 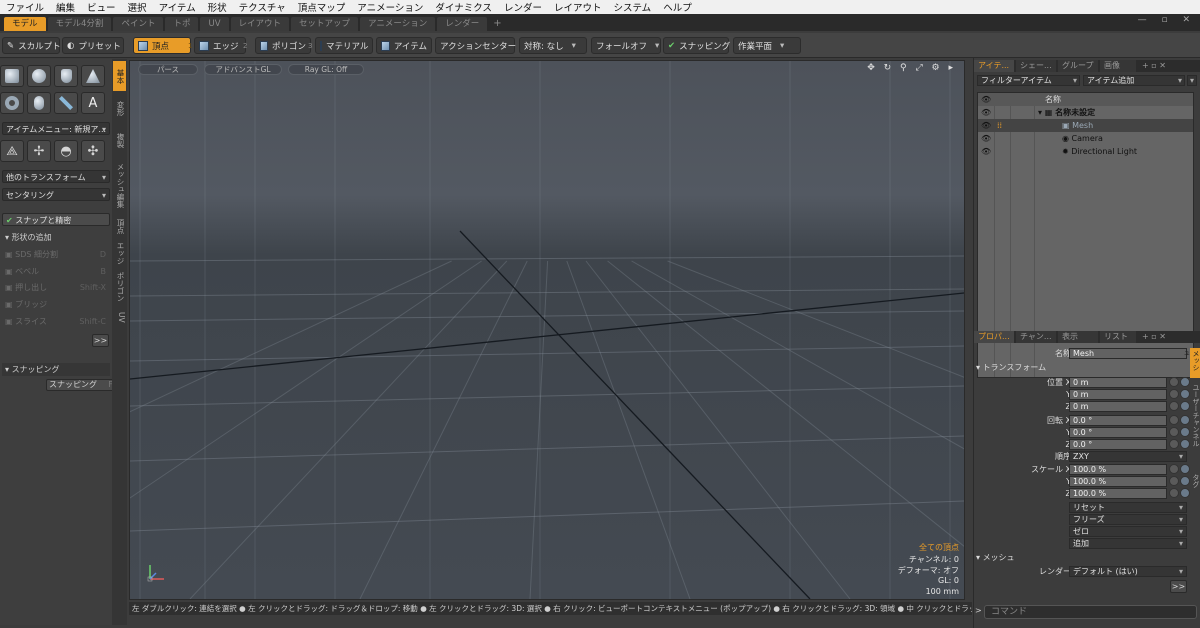 What do you see at coordinates (66, 103) in the screenshot?
I see `pen-tool-button` at bounding box center [66, 103].